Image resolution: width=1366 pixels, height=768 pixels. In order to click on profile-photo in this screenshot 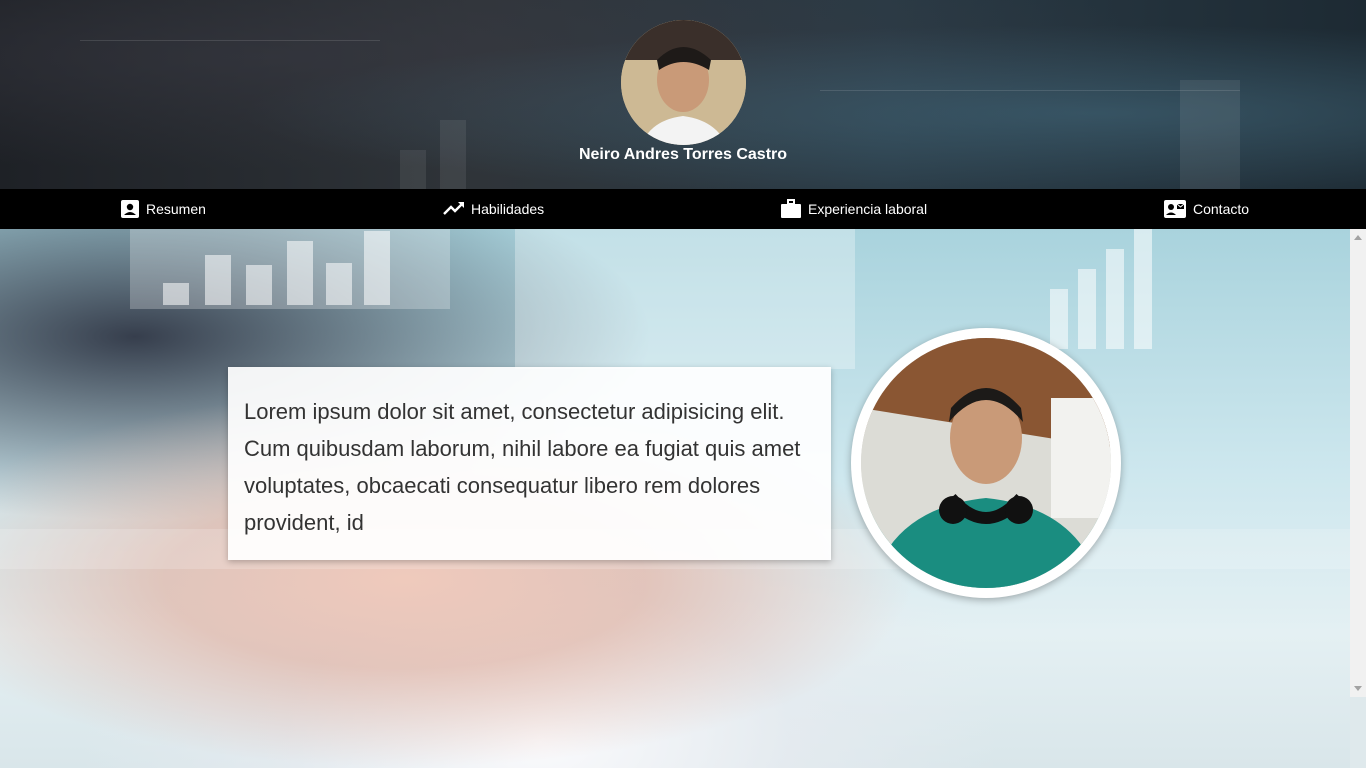, I will do `click(683, 82)`.